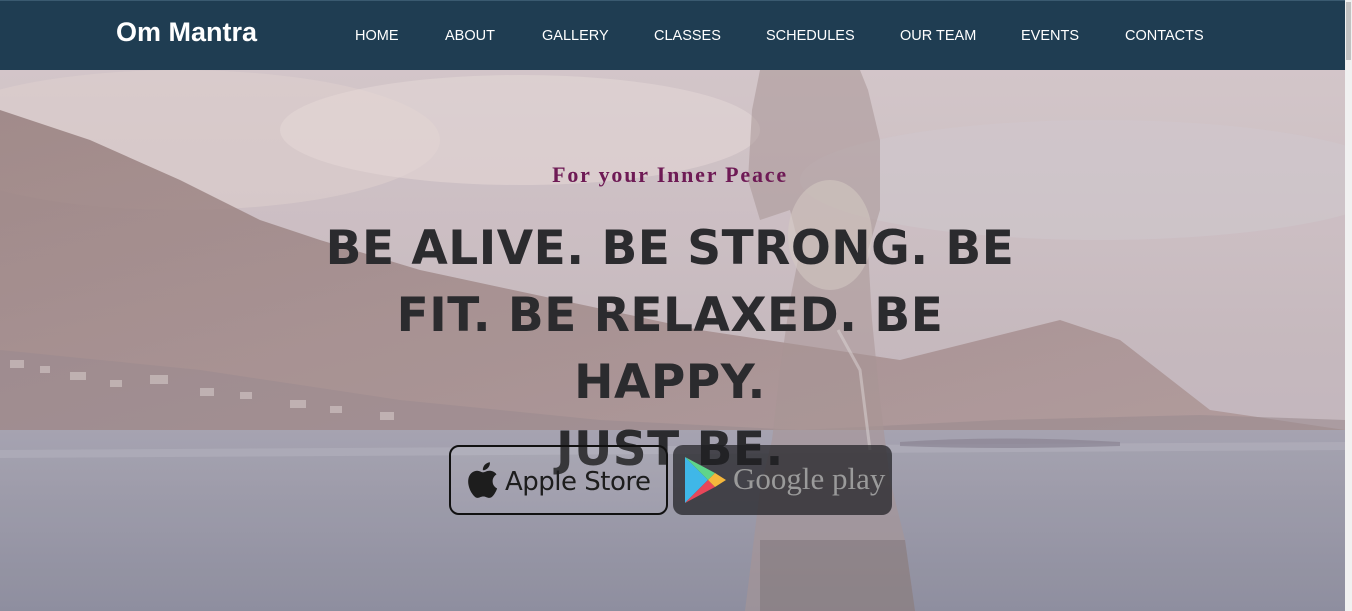 Image resolution: width=1352 pixels, height=611 pixels. I want to click on hero-tagline: For your Inner Peace, so click(670, 174).